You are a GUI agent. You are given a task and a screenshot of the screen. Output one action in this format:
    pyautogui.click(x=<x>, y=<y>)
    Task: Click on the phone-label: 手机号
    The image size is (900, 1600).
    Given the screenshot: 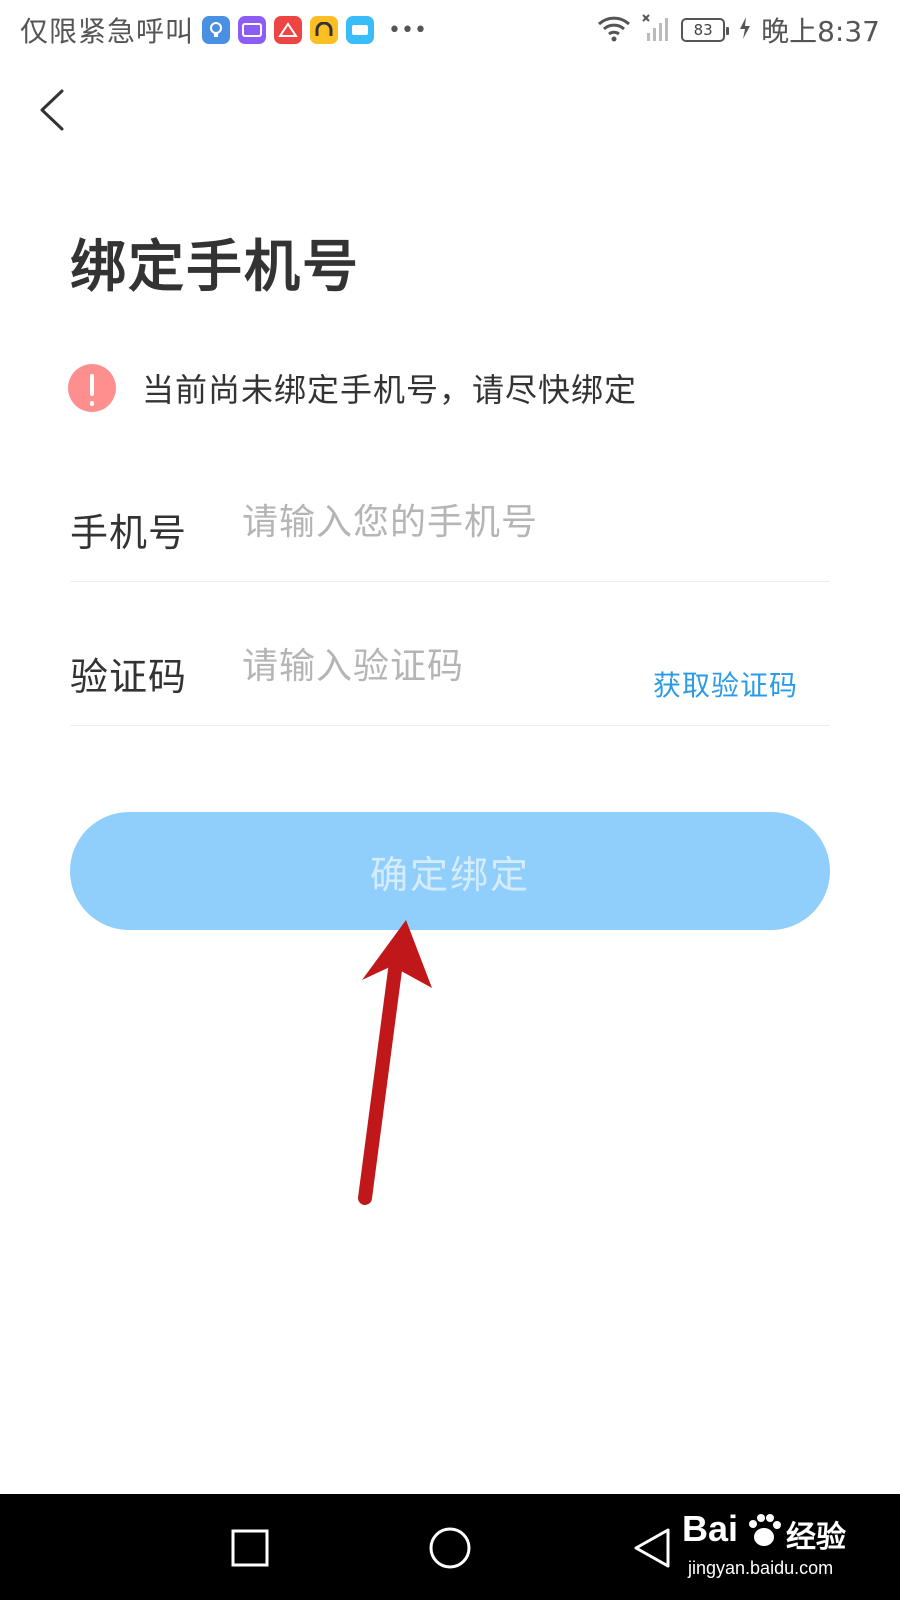 What is the action you would take?
    pyautogui.click(x=129, y=533)
    